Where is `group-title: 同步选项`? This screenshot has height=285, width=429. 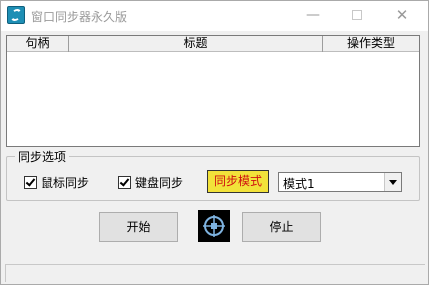
group-title: 同步选项 is located at coordinates (42, 156).